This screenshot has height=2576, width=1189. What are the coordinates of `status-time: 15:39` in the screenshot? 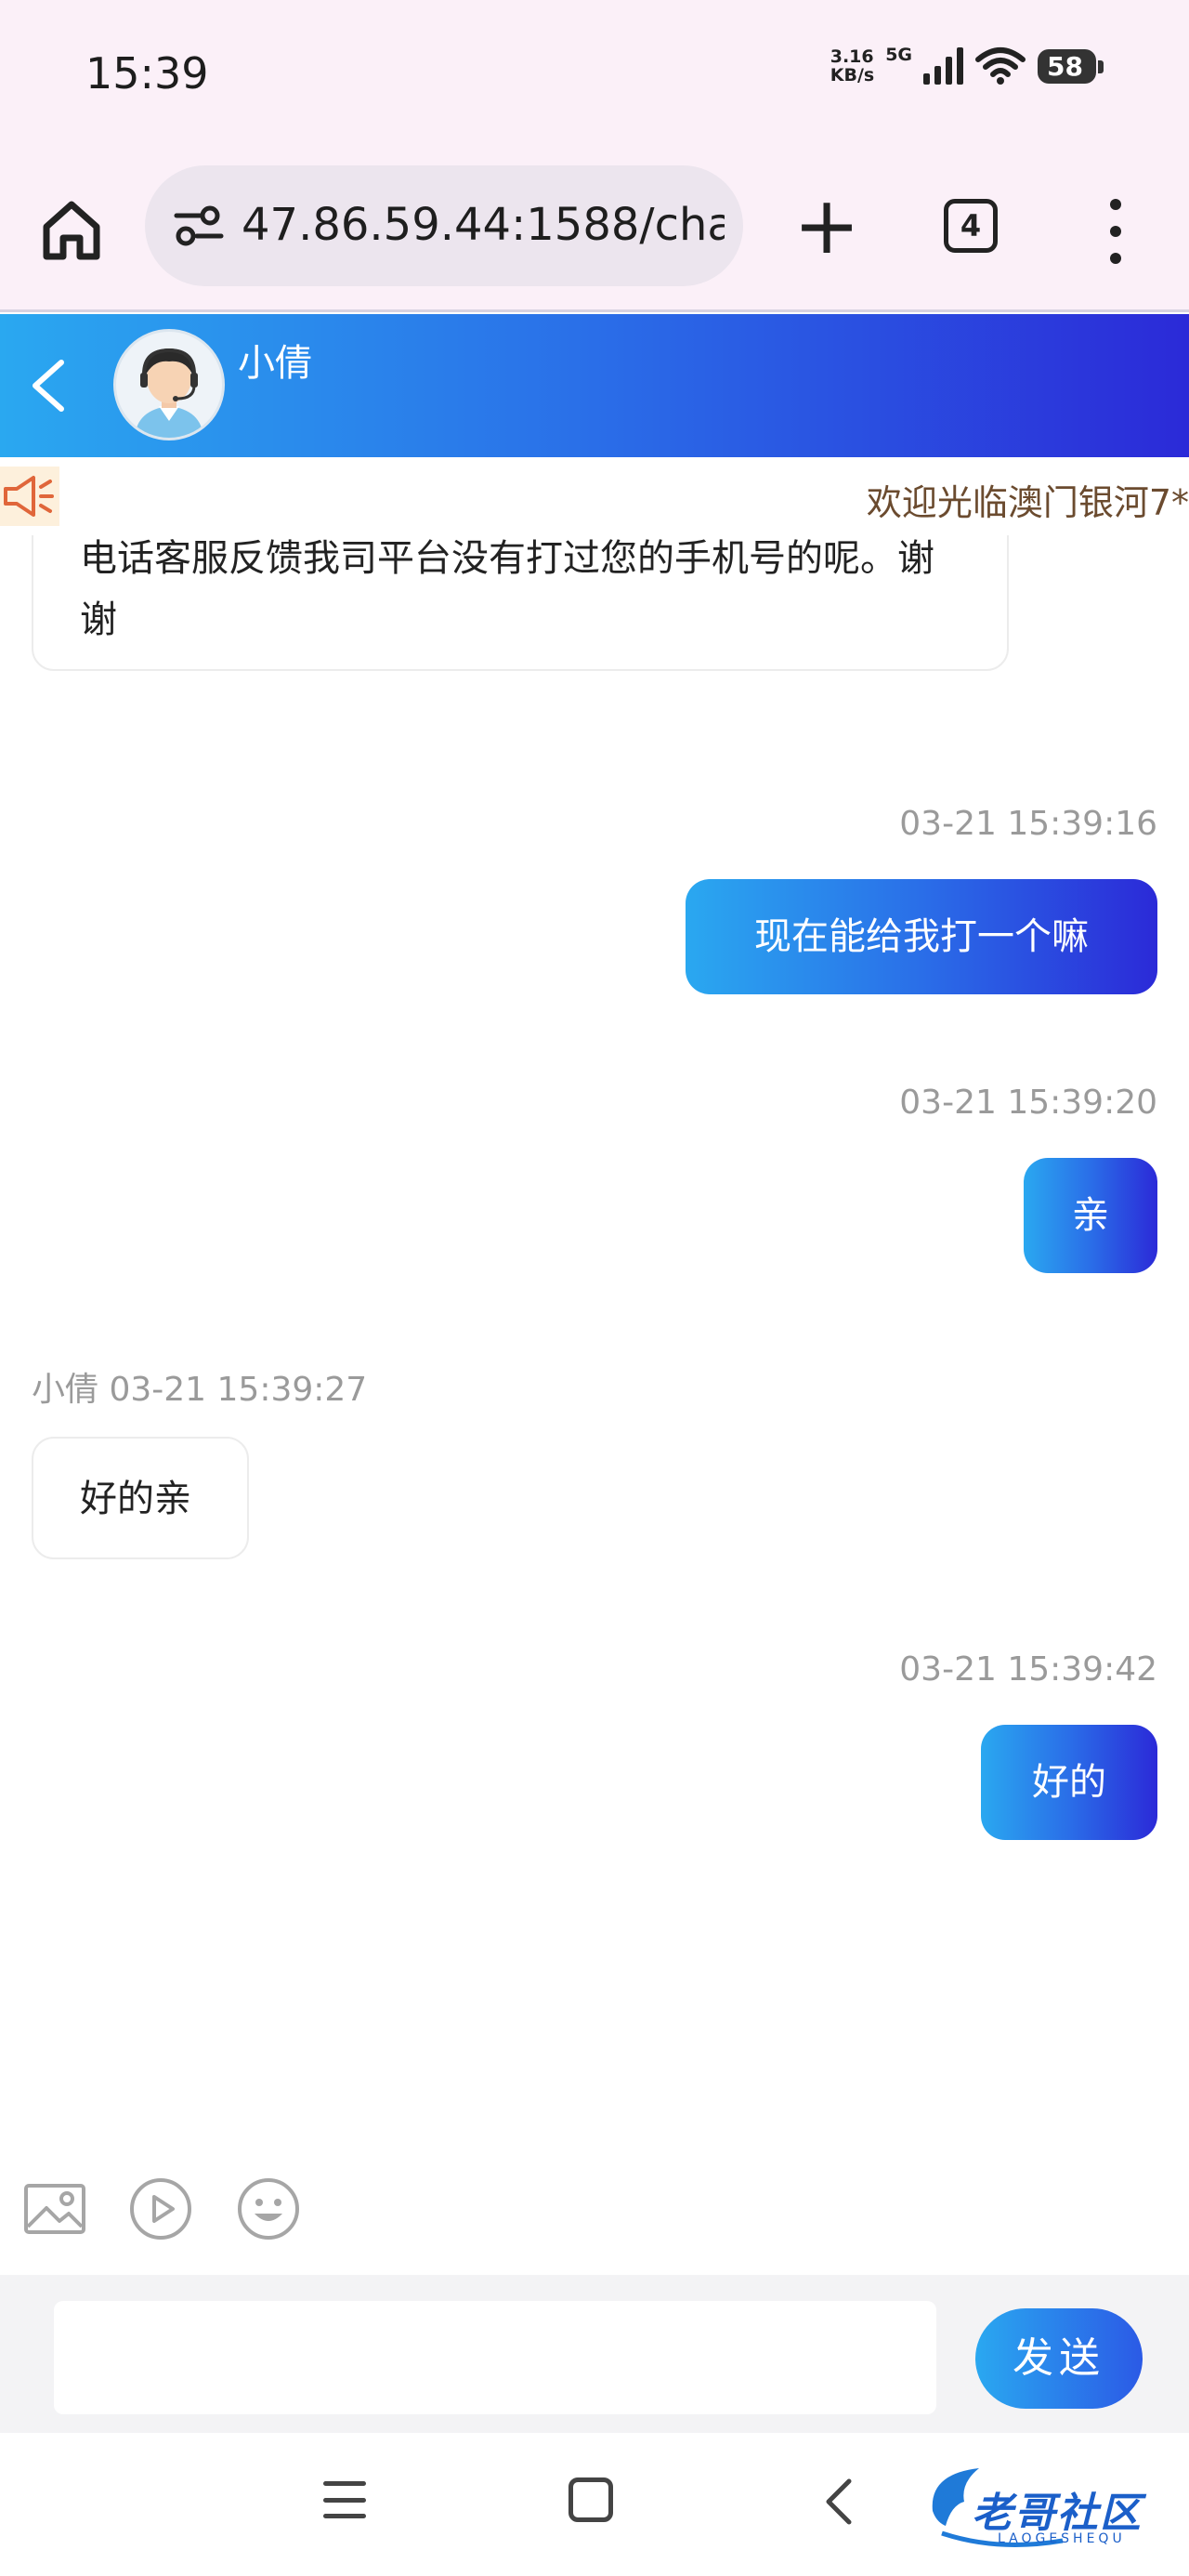 It's located at (147, 73).